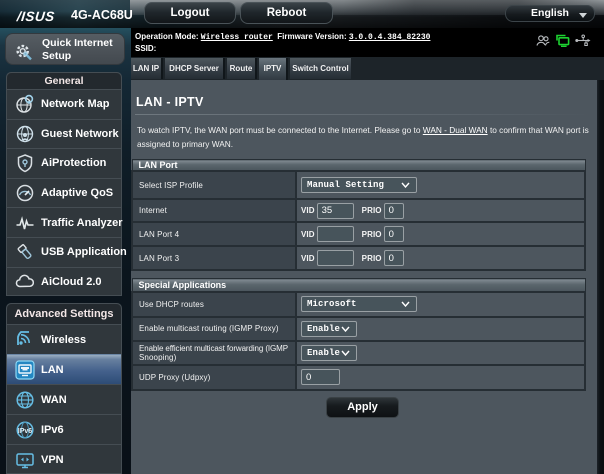 Image resolution: width=604 pixels, height=474 pixels. I want to click on svg-text: IPv6, so click(25, 431).